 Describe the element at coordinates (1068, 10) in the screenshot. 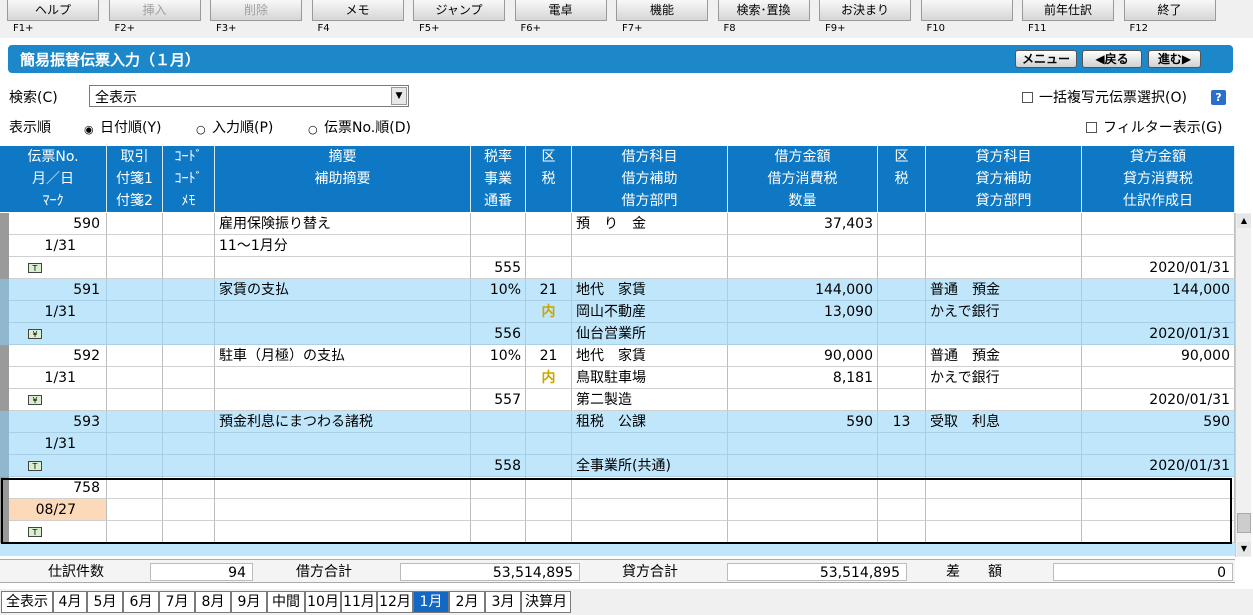

I see `fkey-prior-year-button: 前年仕訳` at that location.